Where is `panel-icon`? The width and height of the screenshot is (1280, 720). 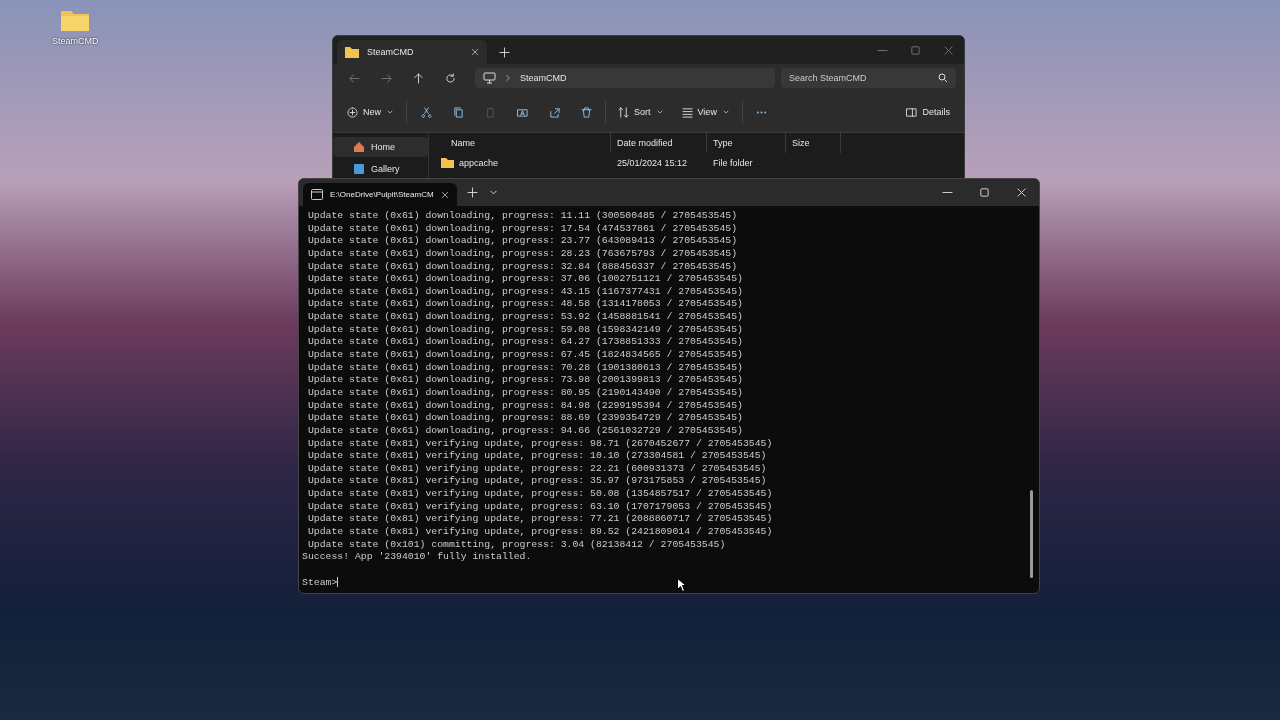
panel-icon is located at coordinates (912, 112).